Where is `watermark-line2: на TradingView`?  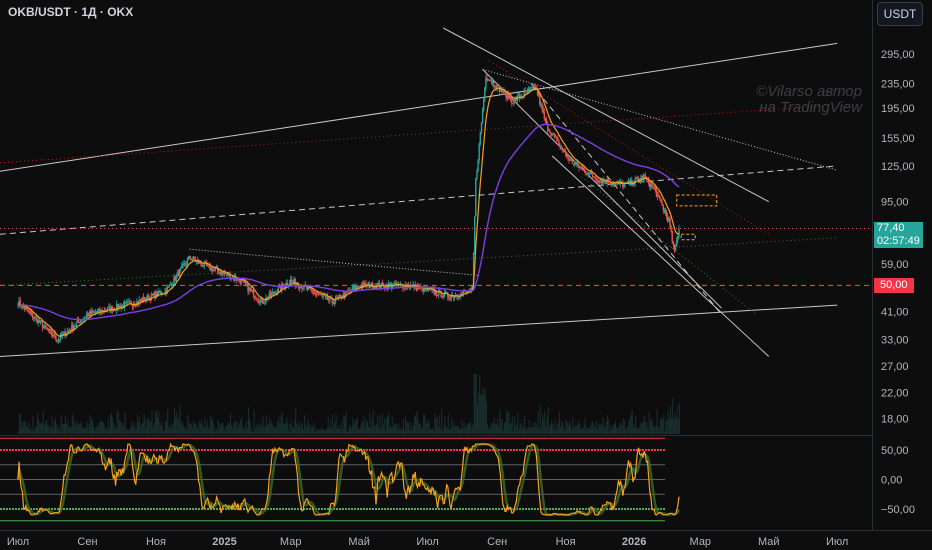
watermark-line2: на TradingView is located at coordinates (810, 107).